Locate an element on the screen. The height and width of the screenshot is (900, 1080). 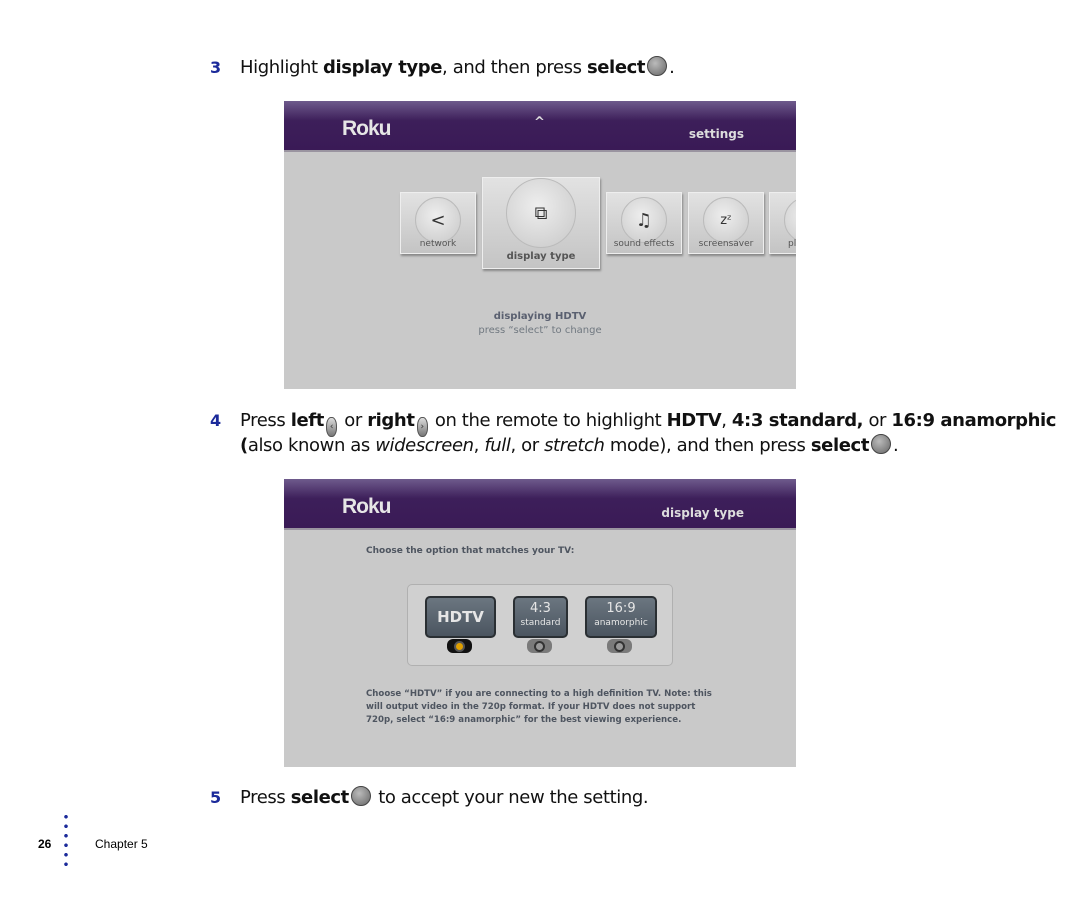
header-title: settings is located at coordinates (716, 134).